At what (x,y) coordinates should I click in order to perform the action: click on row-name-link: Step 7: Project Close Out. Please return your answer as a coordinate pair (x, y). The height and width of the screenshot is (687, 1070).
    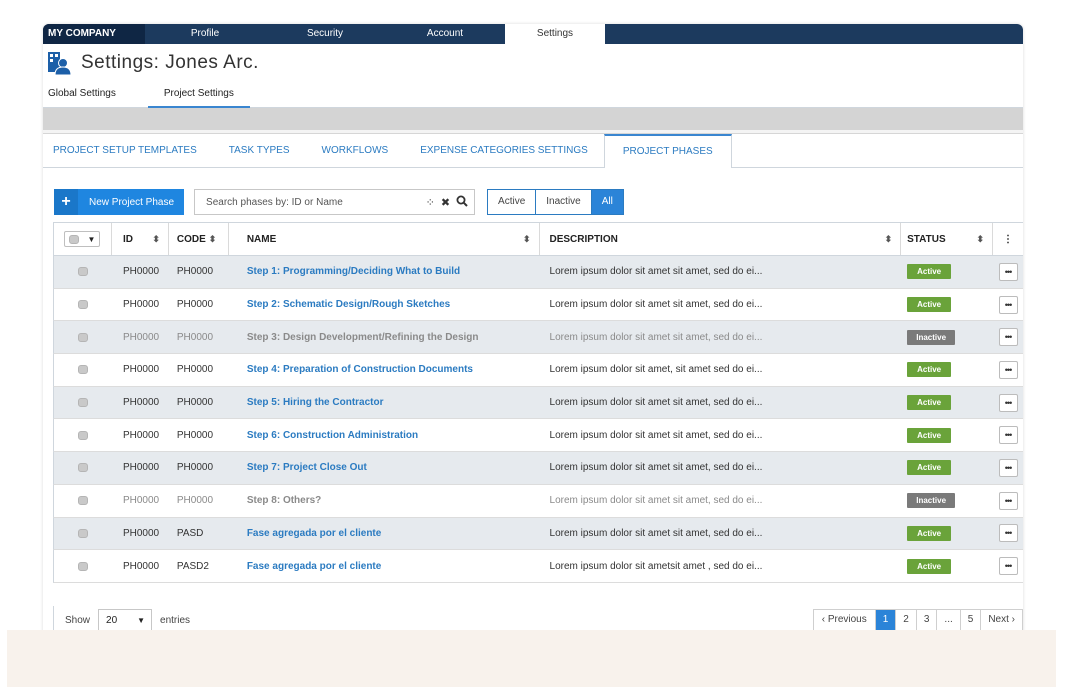
    Looking at the image, I should click on (384, 468).